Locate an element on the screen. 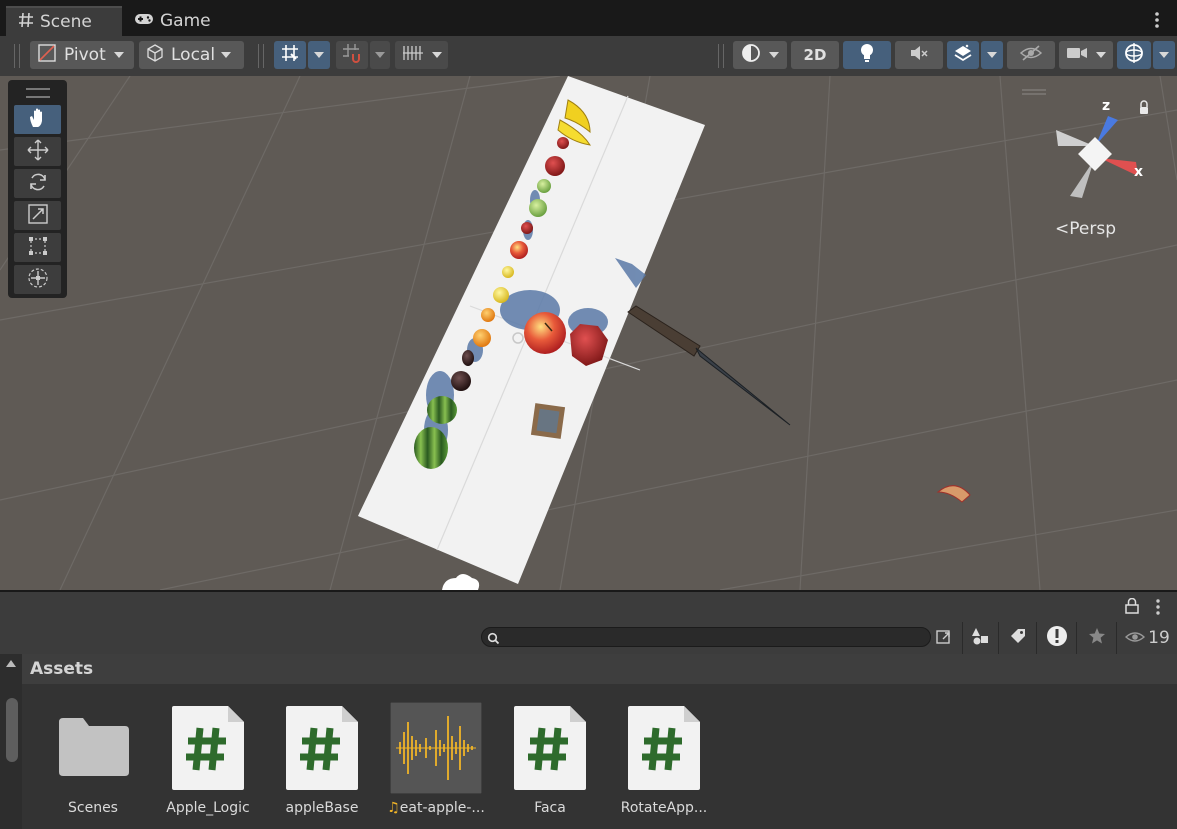  ruler-icon is located at coordinates (413, 55).